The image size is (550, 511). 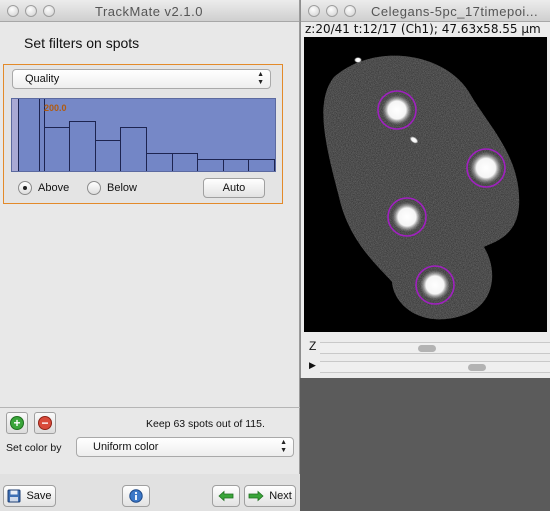 I want to click on set-color-label: Set color by, so click(x=34, y=448).